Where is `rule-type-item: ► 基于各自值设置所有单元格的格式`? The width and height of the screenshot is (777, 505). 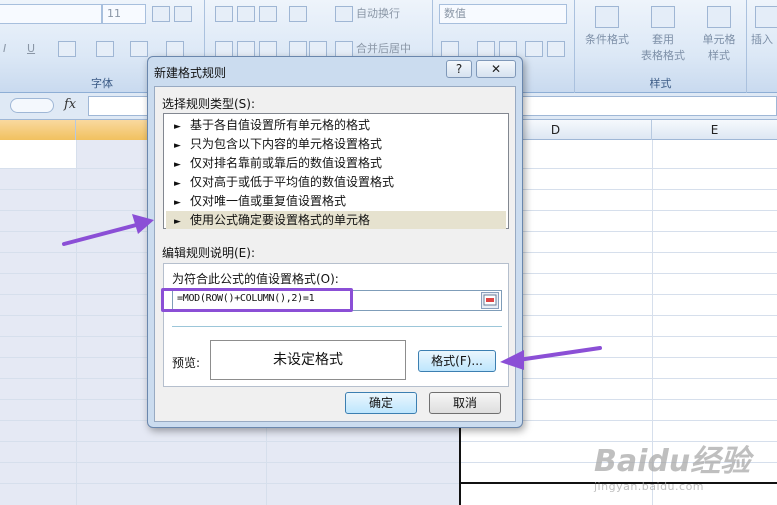 rule-type-item: ► 基于各自值设置所有单元格的格式 is located at coordinates (336, 125).